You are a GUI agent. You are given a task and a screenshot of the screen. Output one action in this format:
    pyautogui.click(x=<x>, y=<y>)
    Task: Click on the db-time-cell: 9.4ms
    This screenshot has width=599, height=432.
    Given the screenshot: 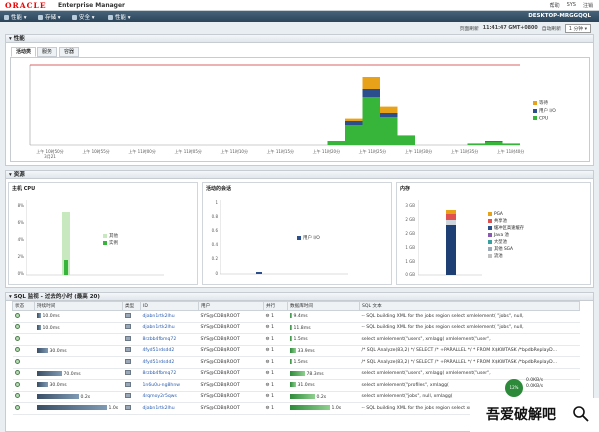 What is the action you would take?
    pyautogui.click(x=323, y=316)
    